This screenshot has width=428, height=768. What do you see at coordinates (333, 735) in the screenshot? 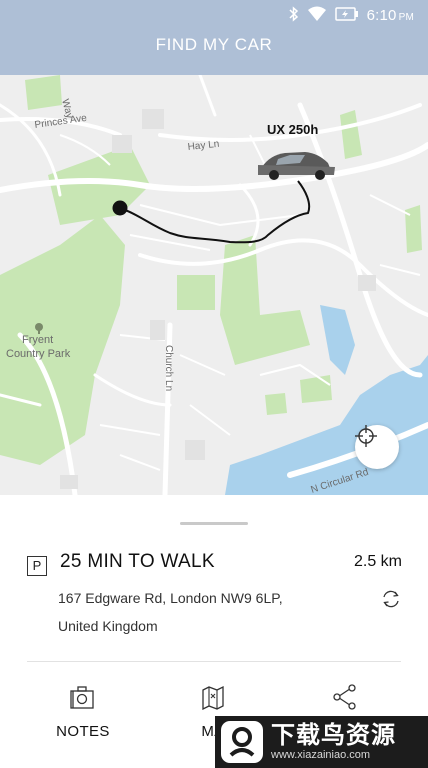
I see `watermark-text: 下载鸟资源` at bounding box center [333, 735].